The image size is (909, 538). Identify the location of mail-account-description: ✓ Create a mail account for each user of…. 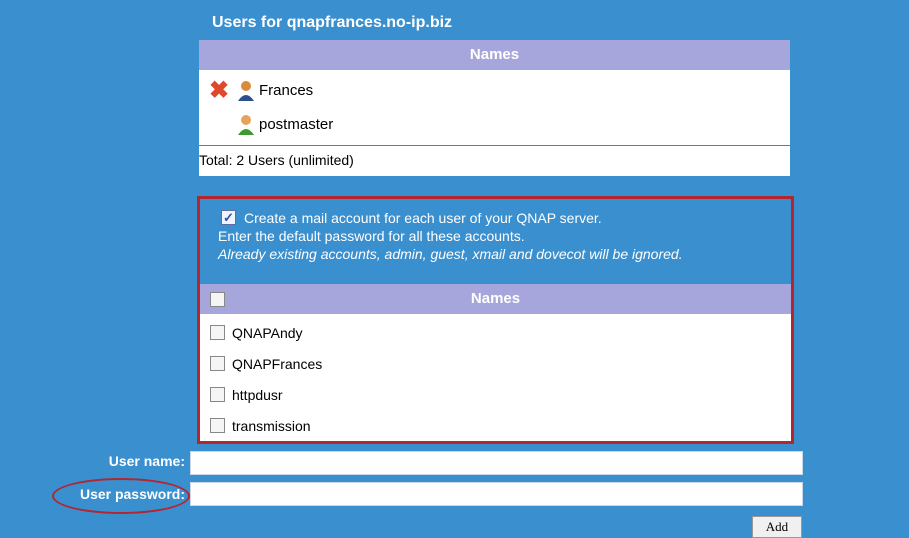
(450, 236).